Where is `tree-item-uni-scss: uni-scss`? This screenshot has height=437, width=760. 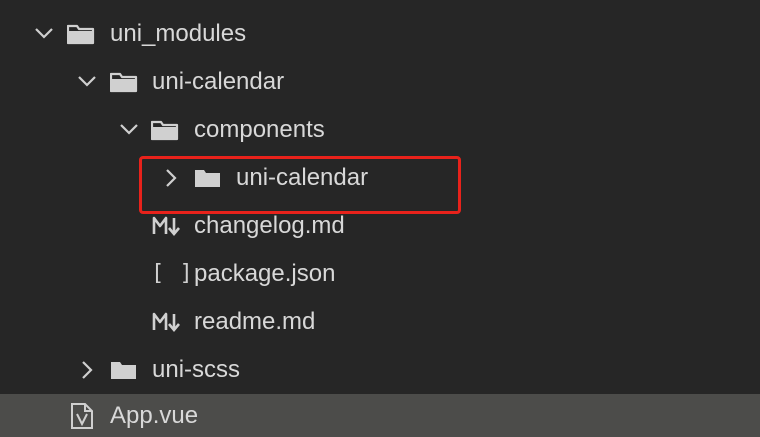
tree-item-uni-scss: uni-scss is located at coordinates (380, 370).